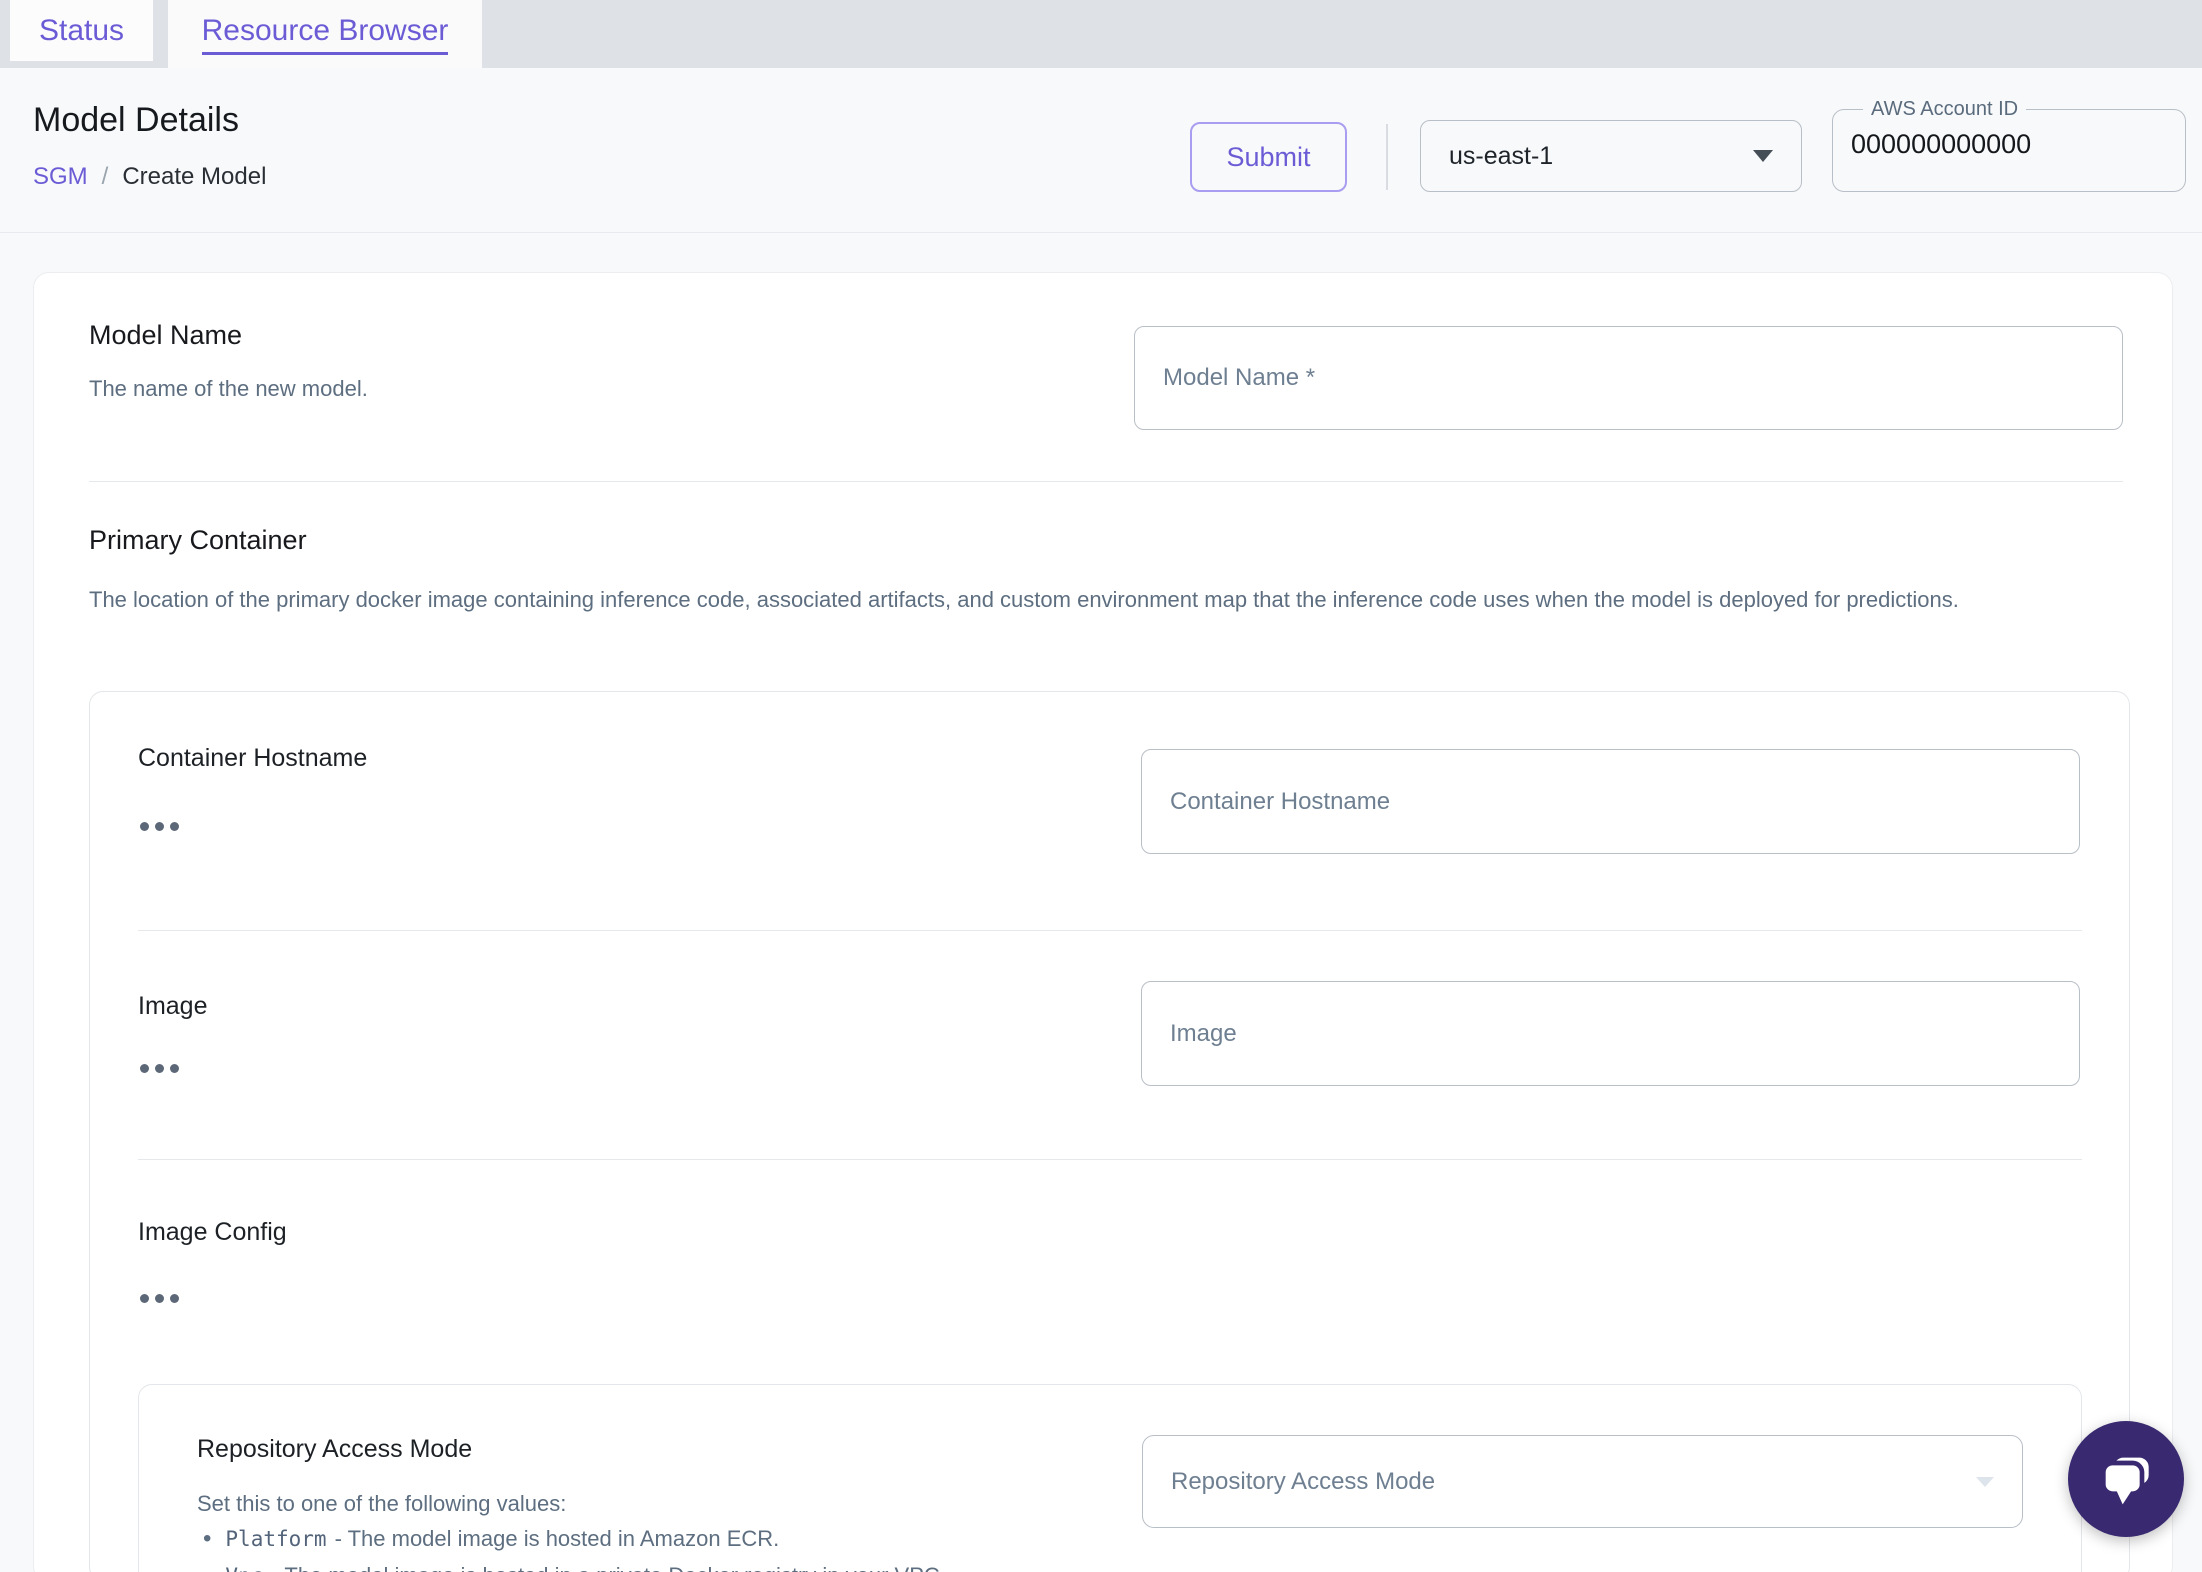 The image size is (2202, 1572). Describe the element at coordinates (1610, 1033) in the screenshot. I see `image-input` at that location.